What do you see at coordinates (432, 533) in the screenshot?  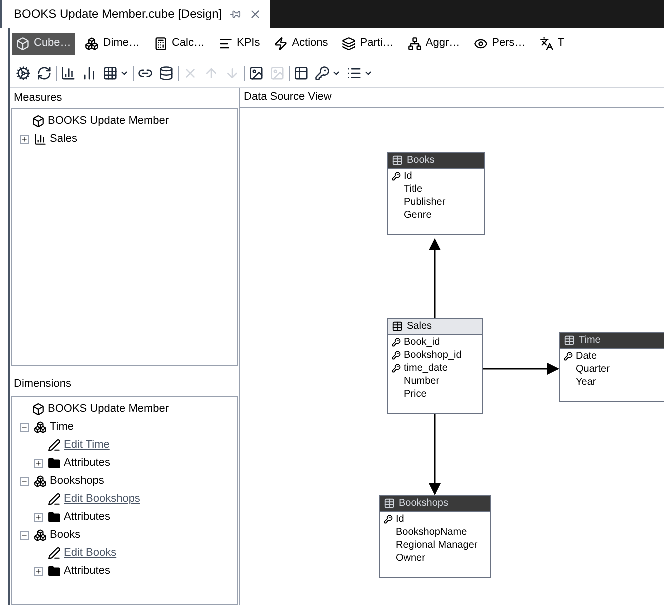 I see `column-name: BookshopName` at bounding box center [432, 533].